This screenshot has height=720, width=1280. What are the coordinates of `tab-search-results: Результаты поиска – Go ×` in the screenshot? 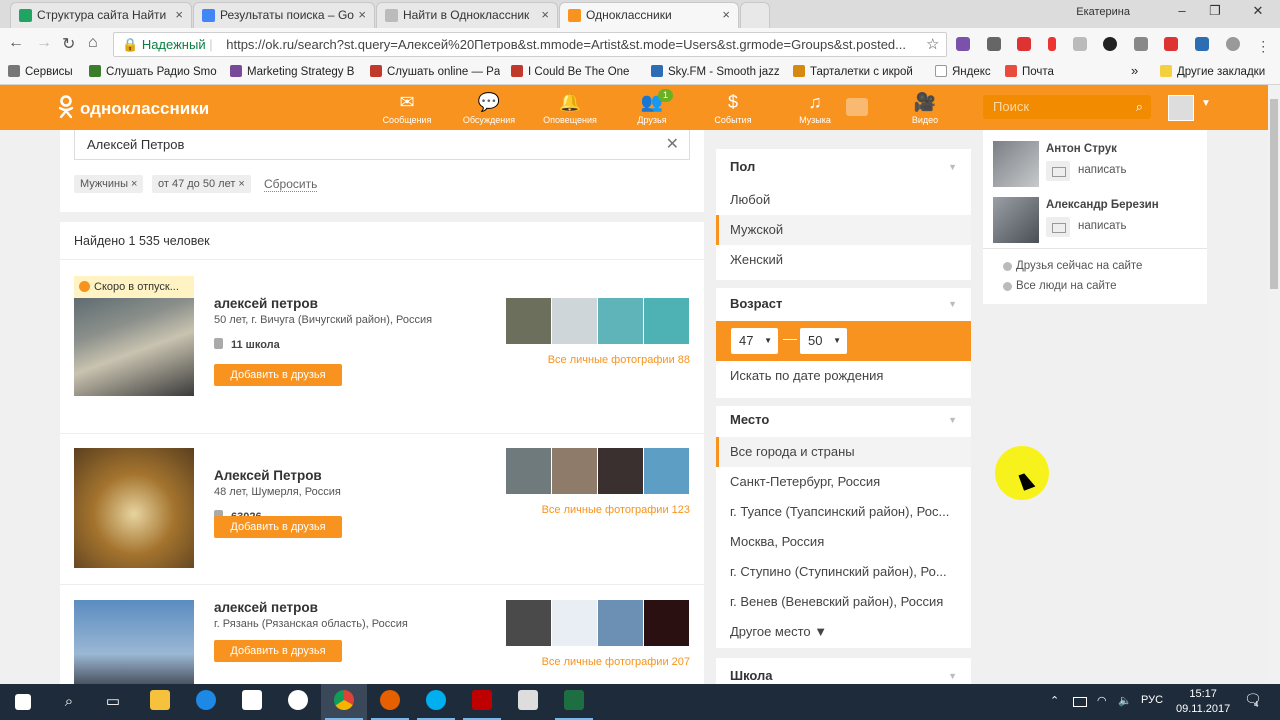 It's located at (284, 15).